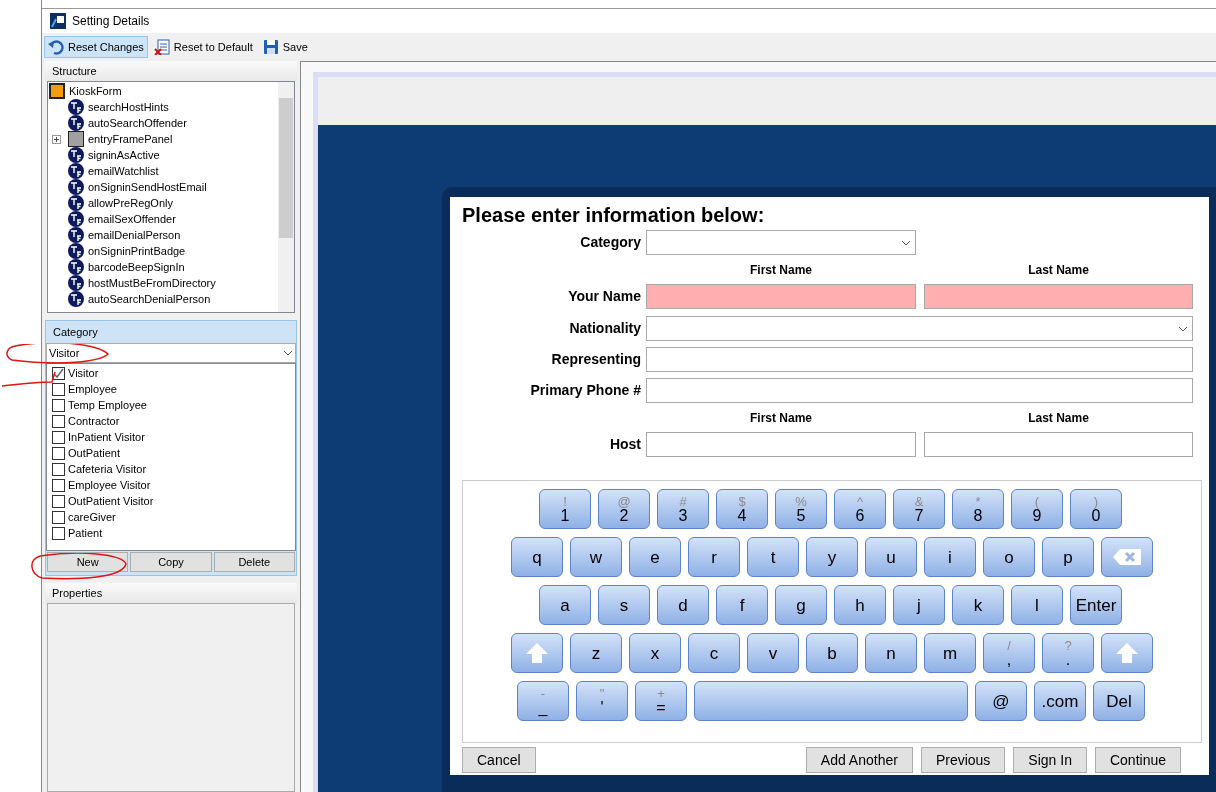 This screenshot has width=1216, height=792. Describe the element at coordinates (1096, 509) in the screenshot. I see `keyboard-key: ) 0` at that location.